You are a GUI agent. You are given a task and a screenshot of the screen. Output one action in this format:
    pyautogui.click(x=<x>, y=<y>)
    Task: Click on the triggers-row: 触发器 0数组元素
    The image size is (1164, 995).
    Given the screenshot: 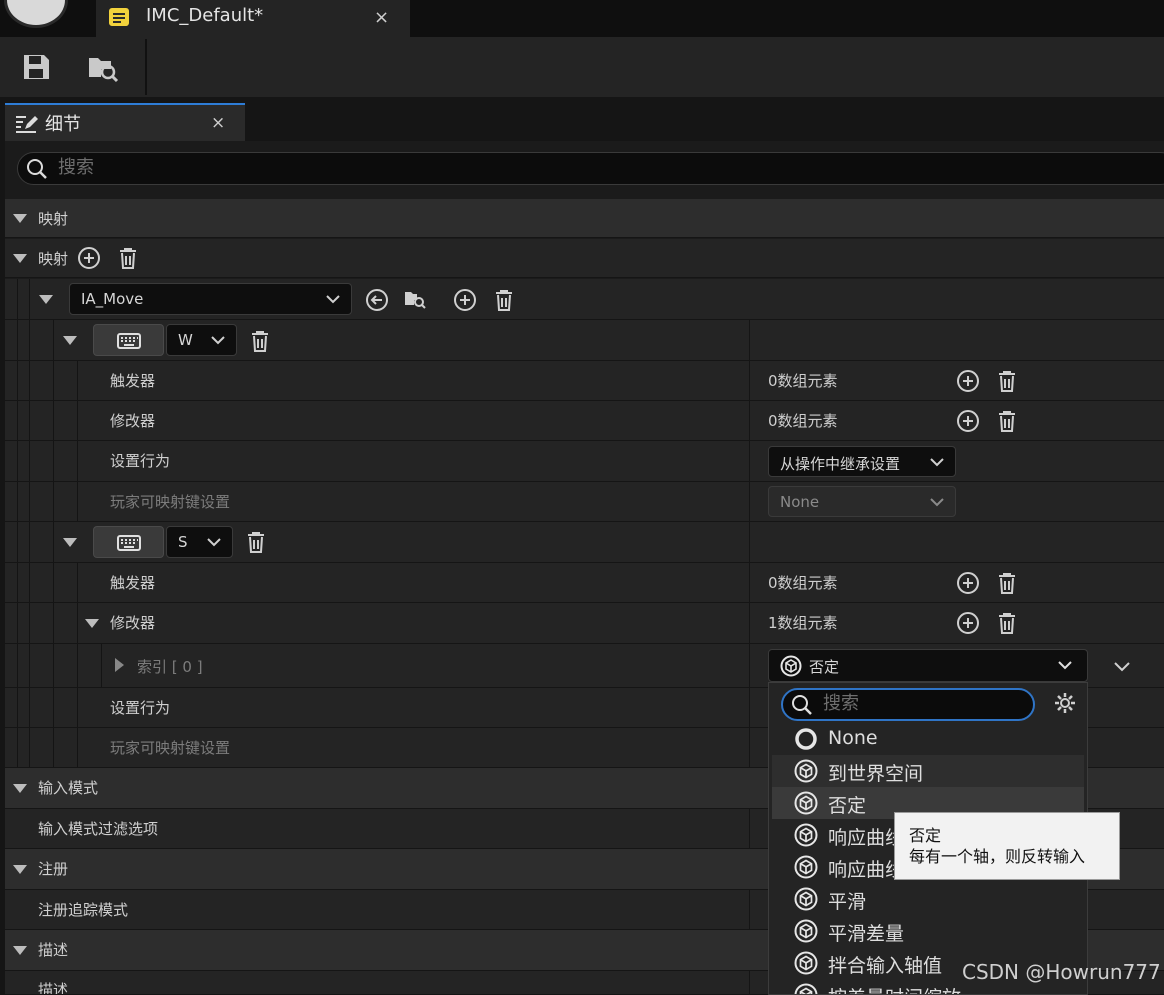 What is the action you would take?
    pyautogui.click(x=584, y=381)
    